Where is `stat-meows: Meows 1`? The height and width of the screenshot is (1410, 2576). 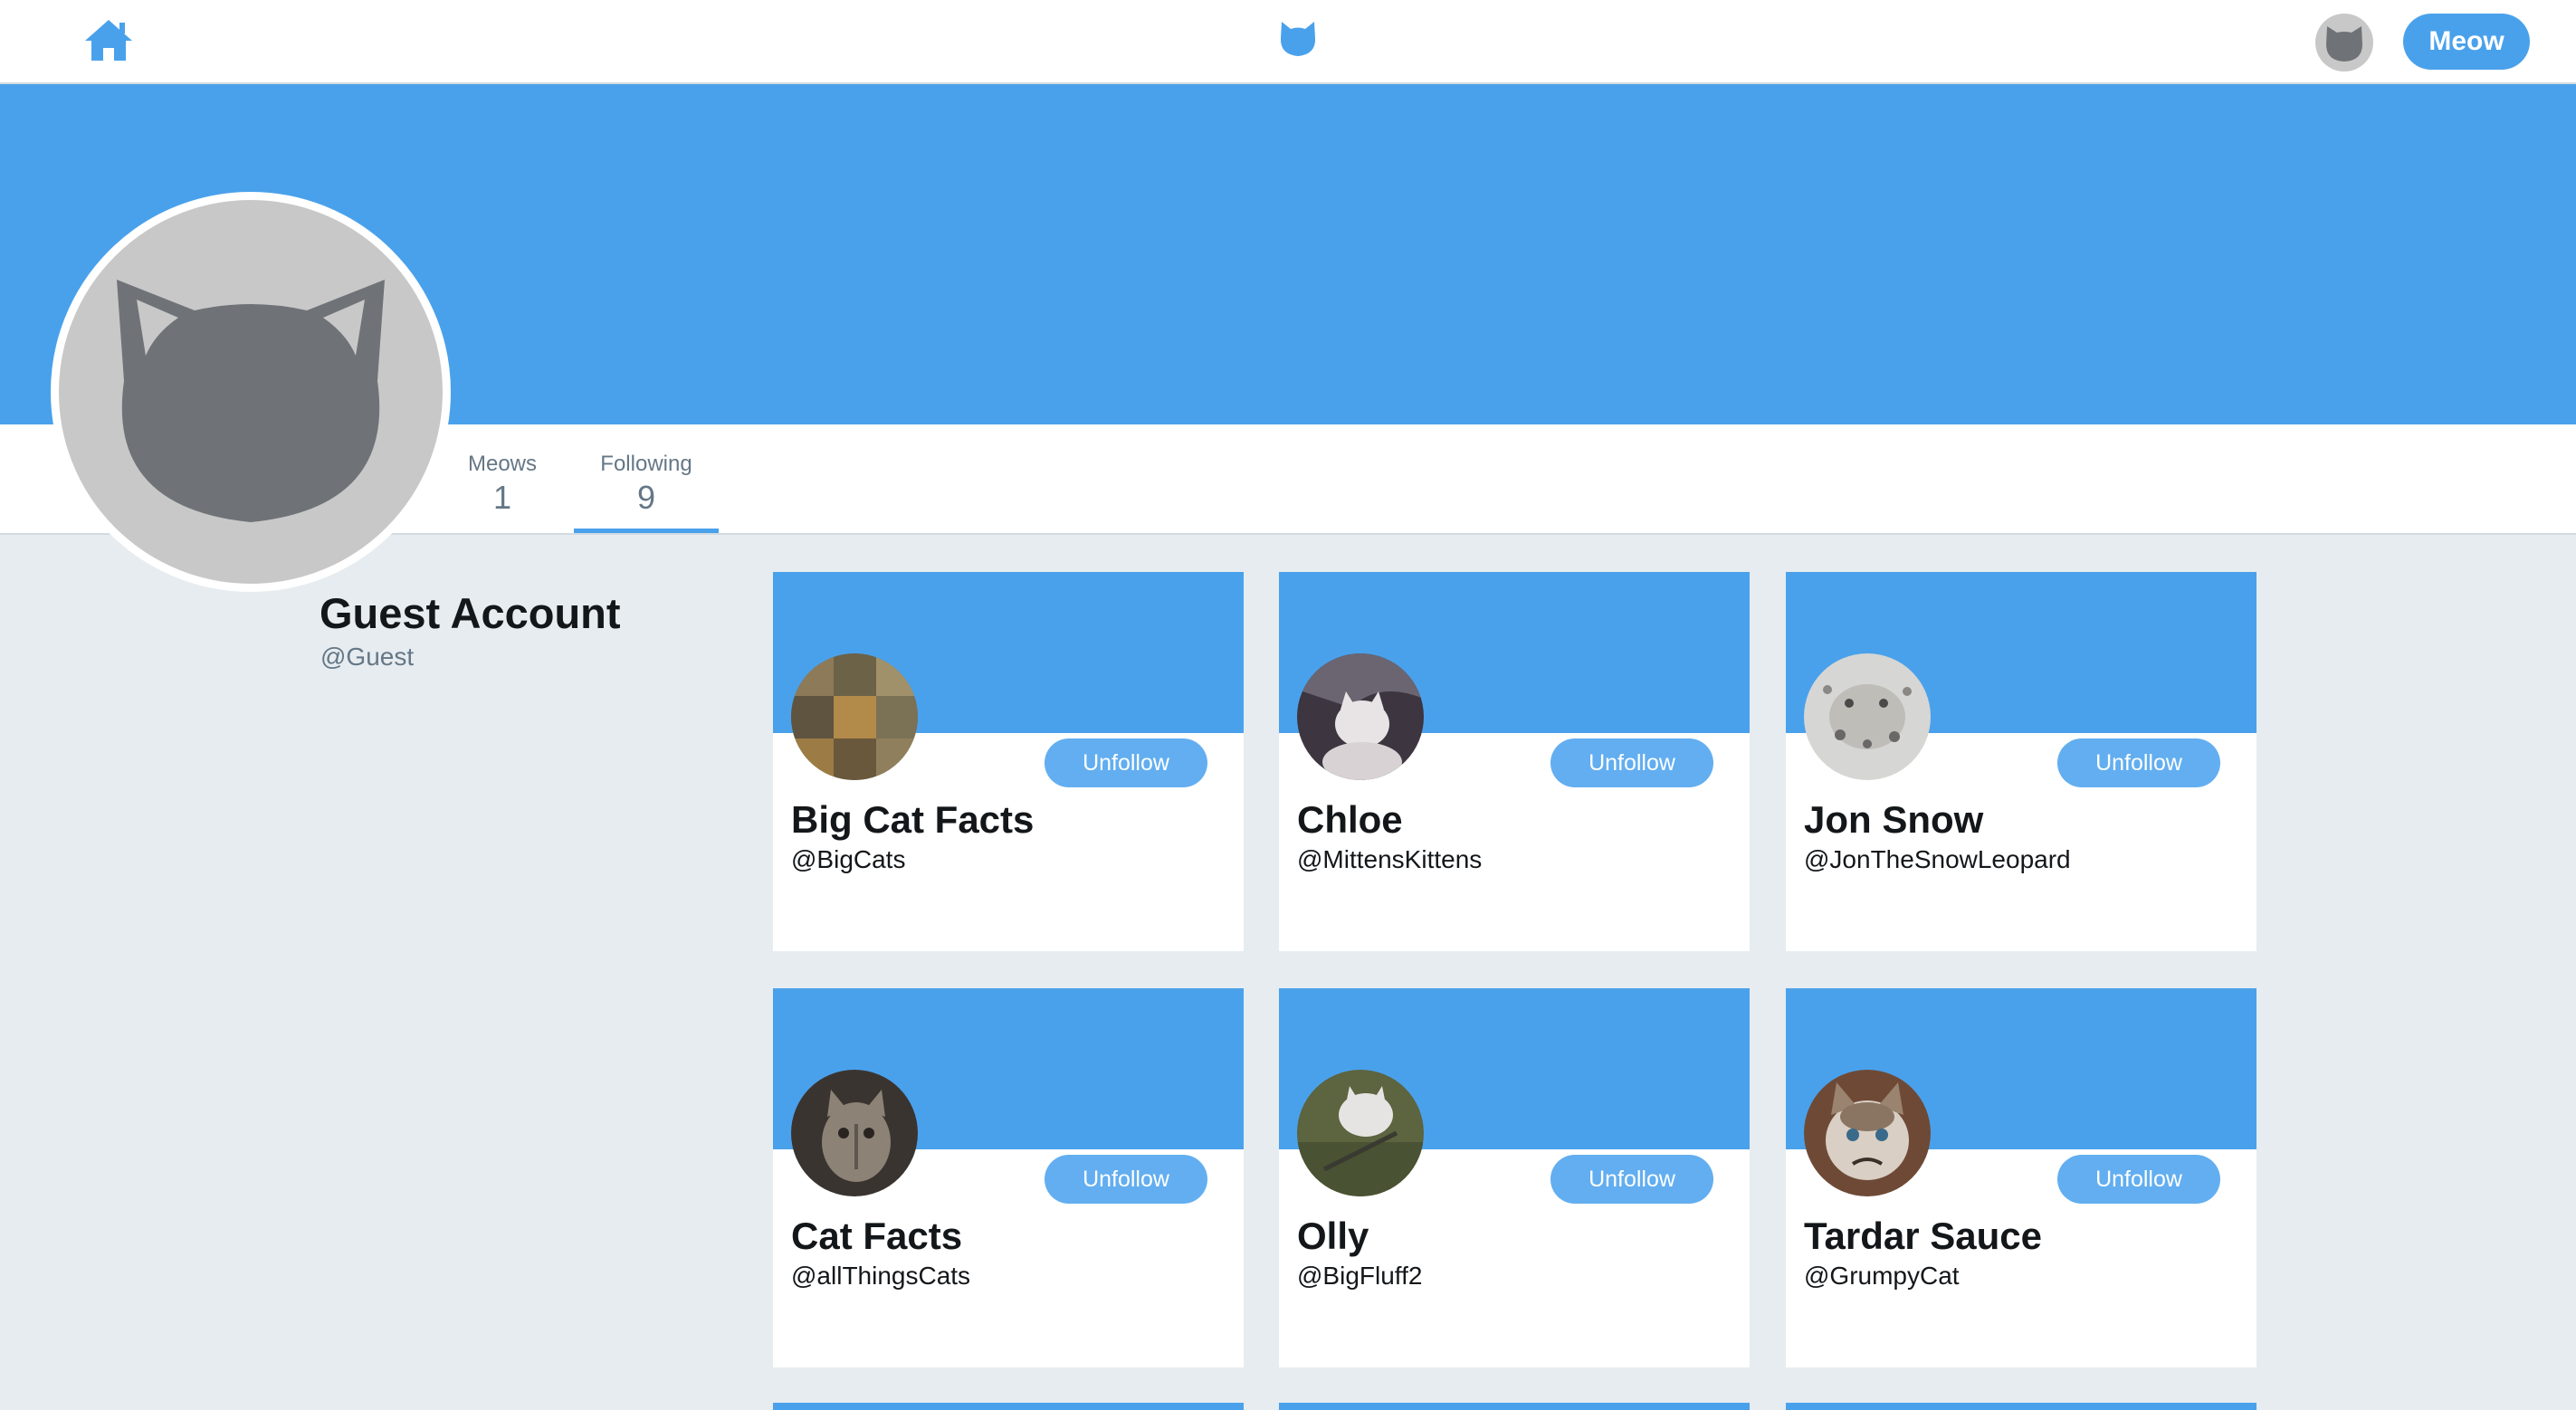 stat-meows: Meows 1 is located at coordinates (502, 478).